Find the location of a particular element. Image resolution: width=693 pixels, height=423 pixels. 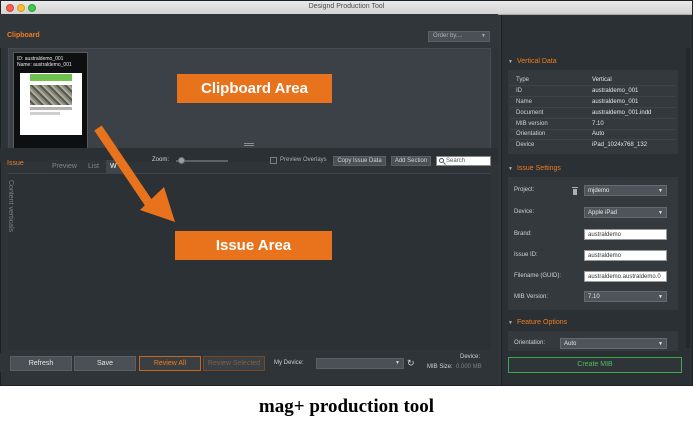

annotation-arrow is located at coordinates (134, 173).